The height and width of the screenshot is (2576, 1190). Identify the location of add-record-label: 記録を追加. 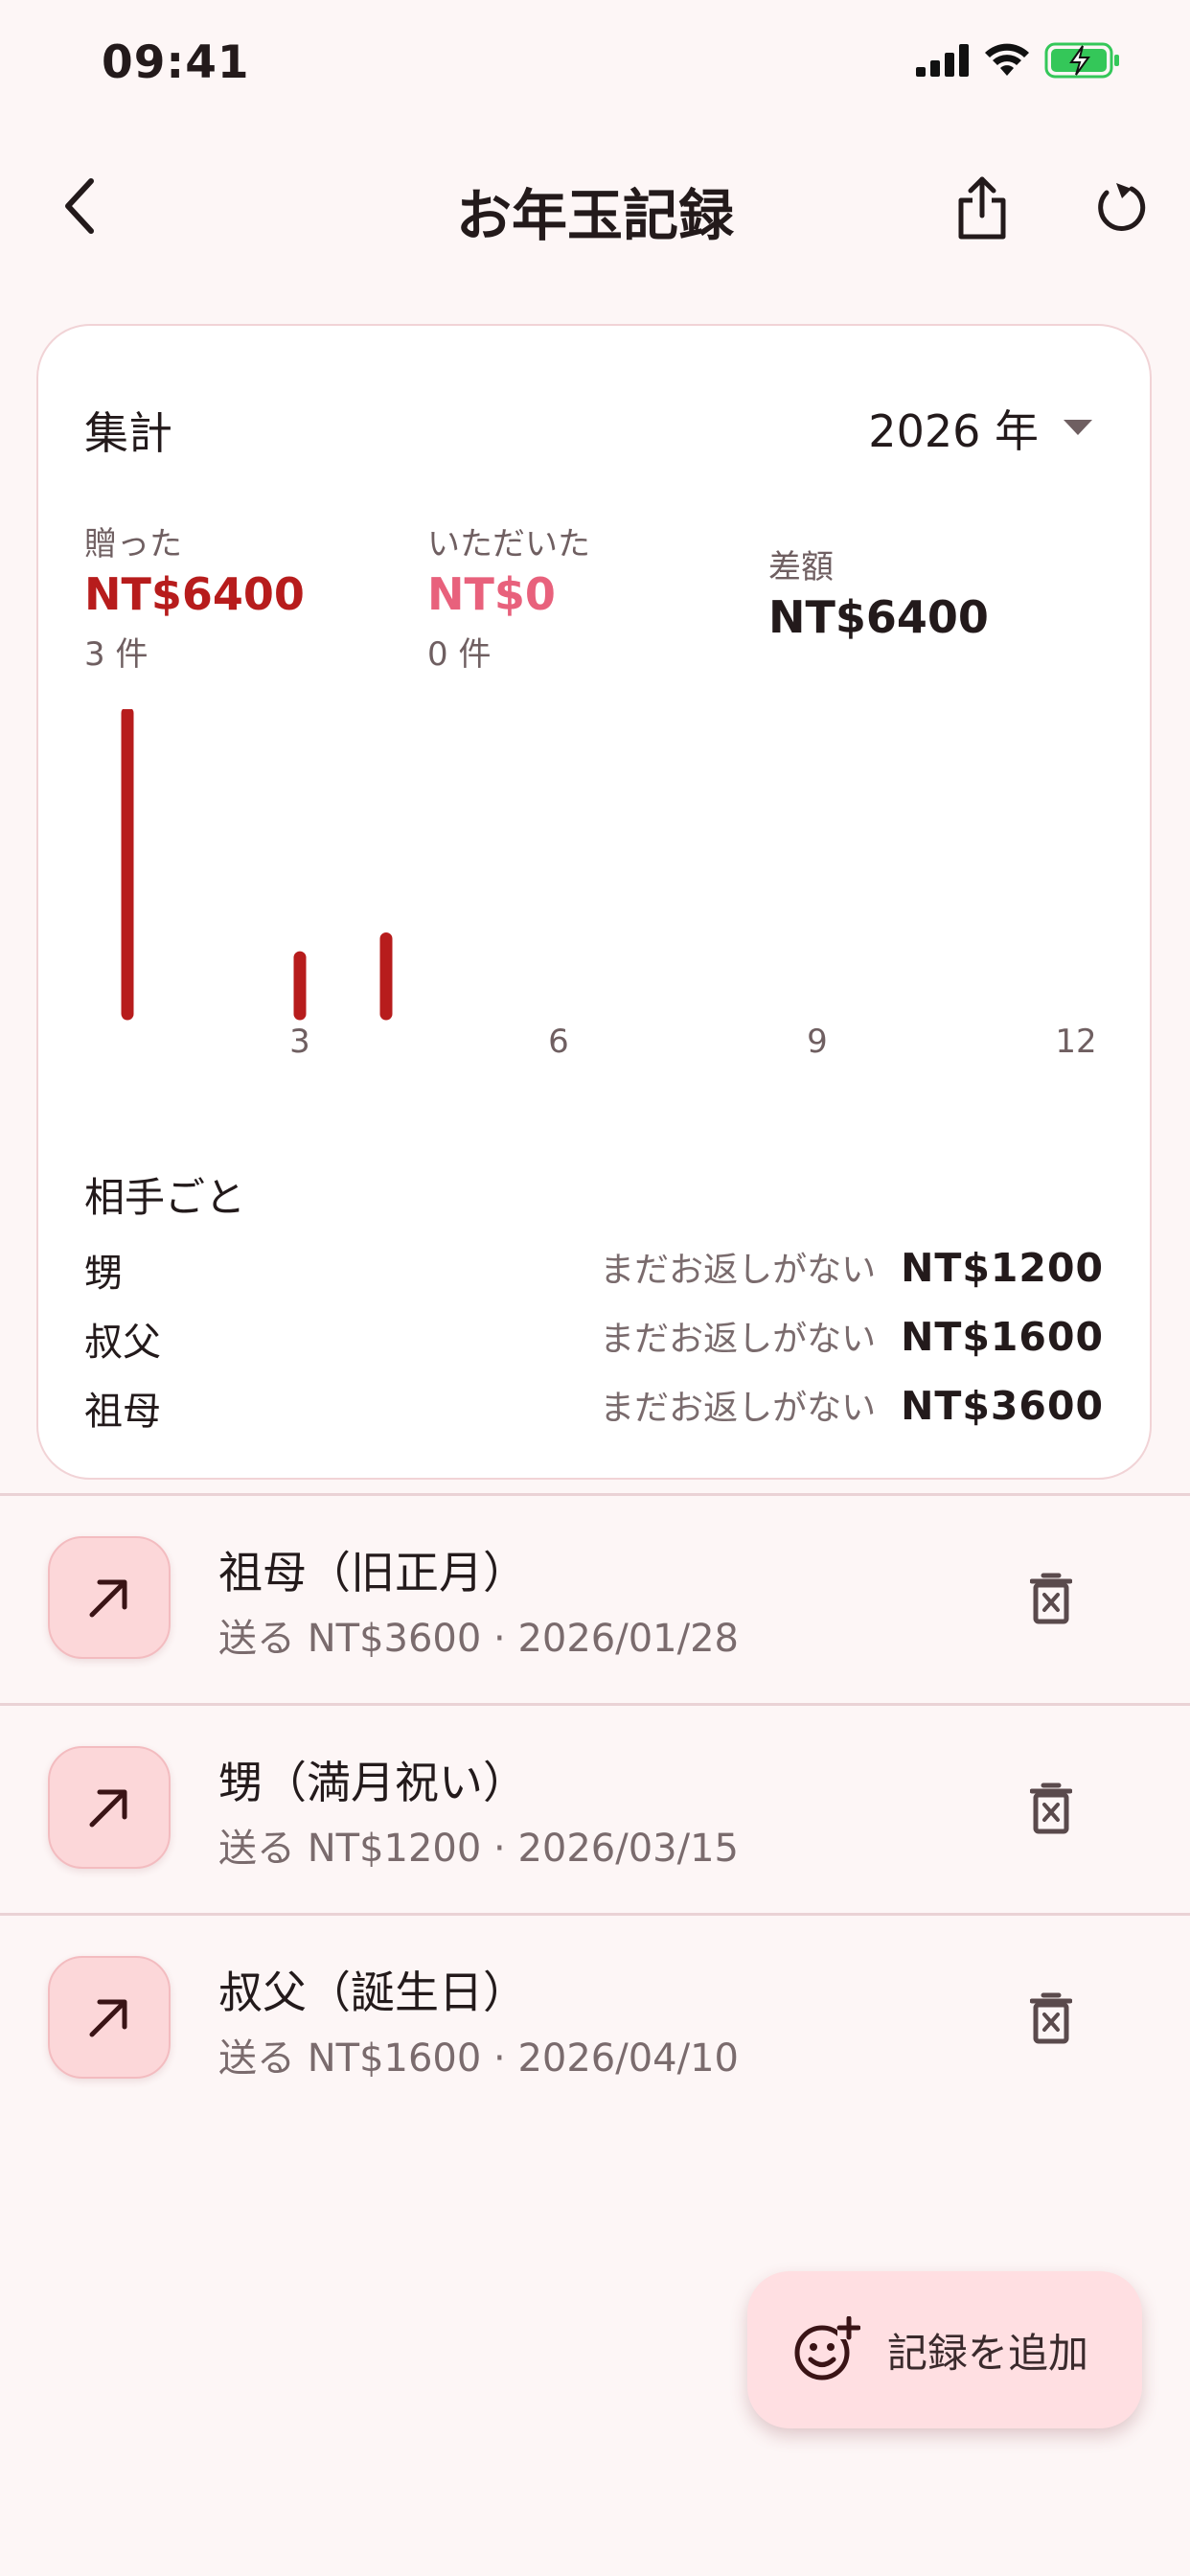
(988, 2353).